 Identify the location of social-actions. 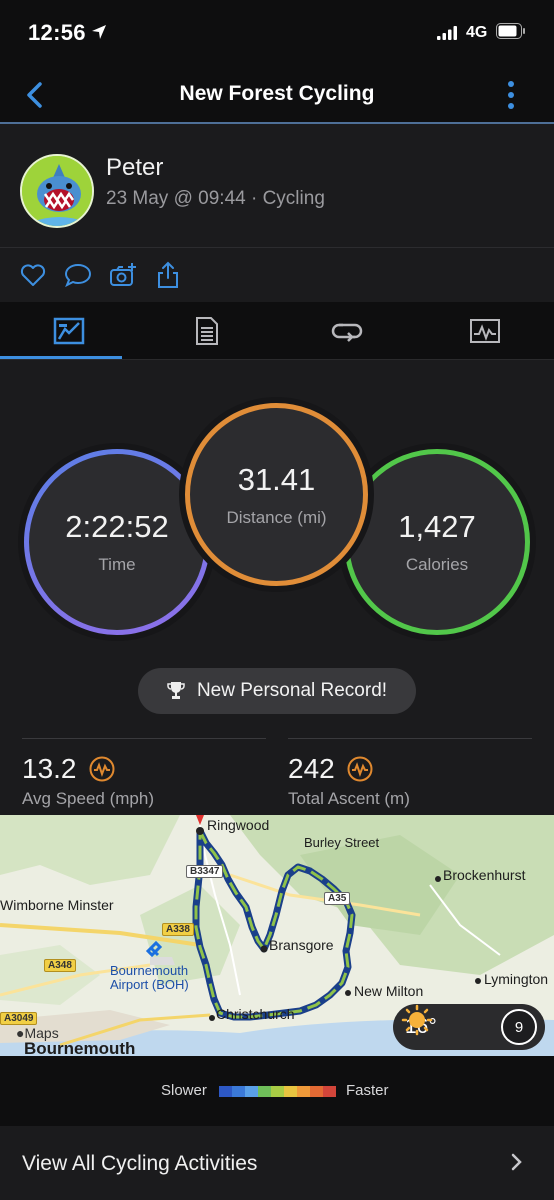
(277, 275).